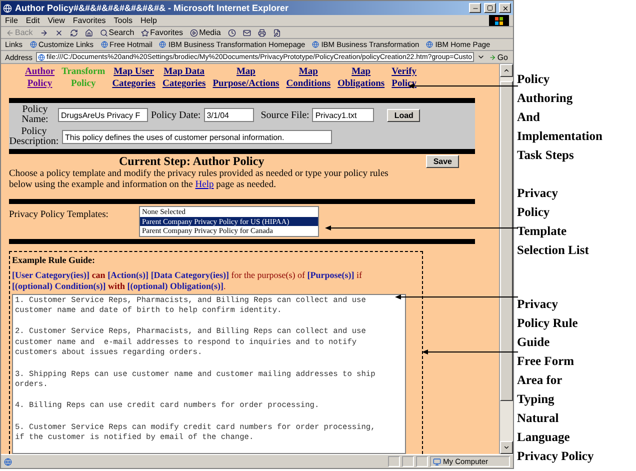 This screenshot has width=636, height=471. Describe the element at coordinates (197, 137) in the screenshot. I see `policy-description-field: This policy defines the uses of customer personal information.` at that location.